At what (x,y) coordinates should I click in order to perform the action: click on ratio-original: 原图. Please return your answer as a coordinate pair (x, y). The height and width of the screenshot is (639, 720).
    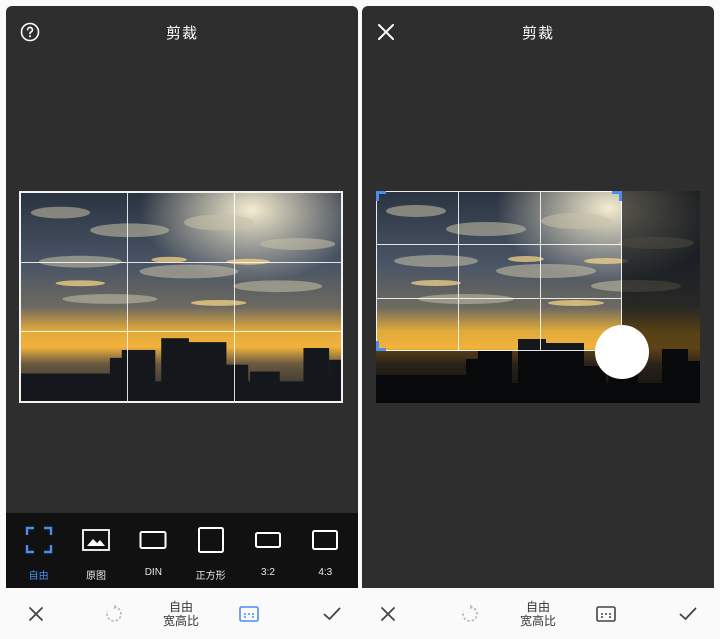
    Looking at the image, I should click on (96, 550).